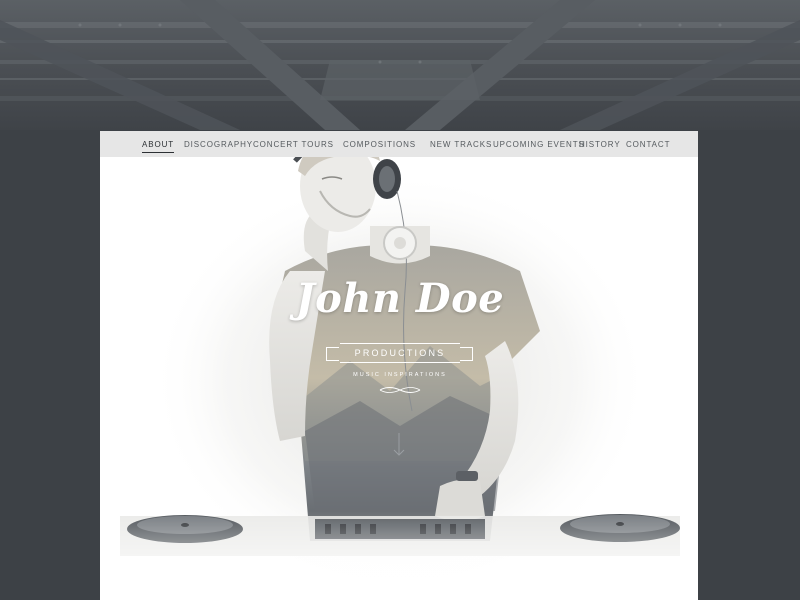 The image size is (800, 600). Describe the element at coordinates (158, 146) in the screenshot. I see `nav-item-about: ABOUT` at that location.